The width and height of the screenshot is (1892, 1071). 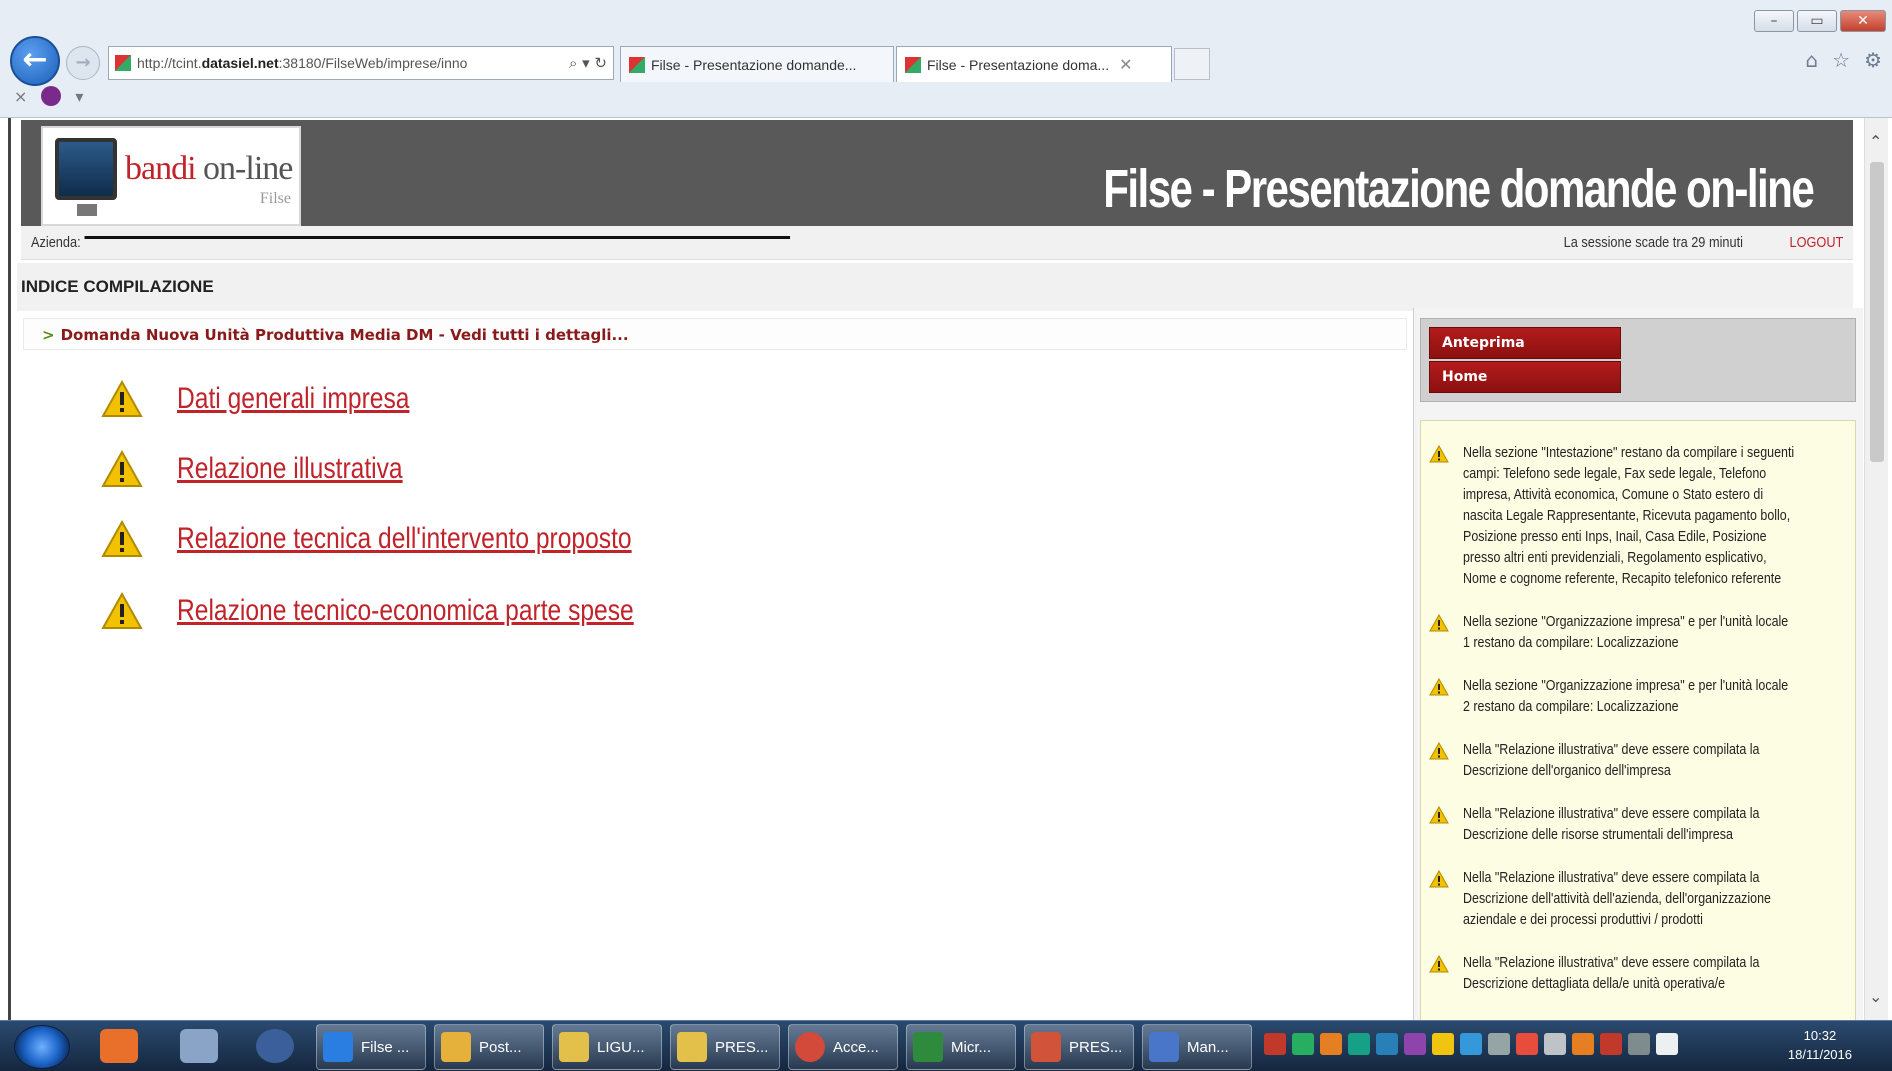 I want to click on close-bar-icon: ×, so click(x=20, y=96).